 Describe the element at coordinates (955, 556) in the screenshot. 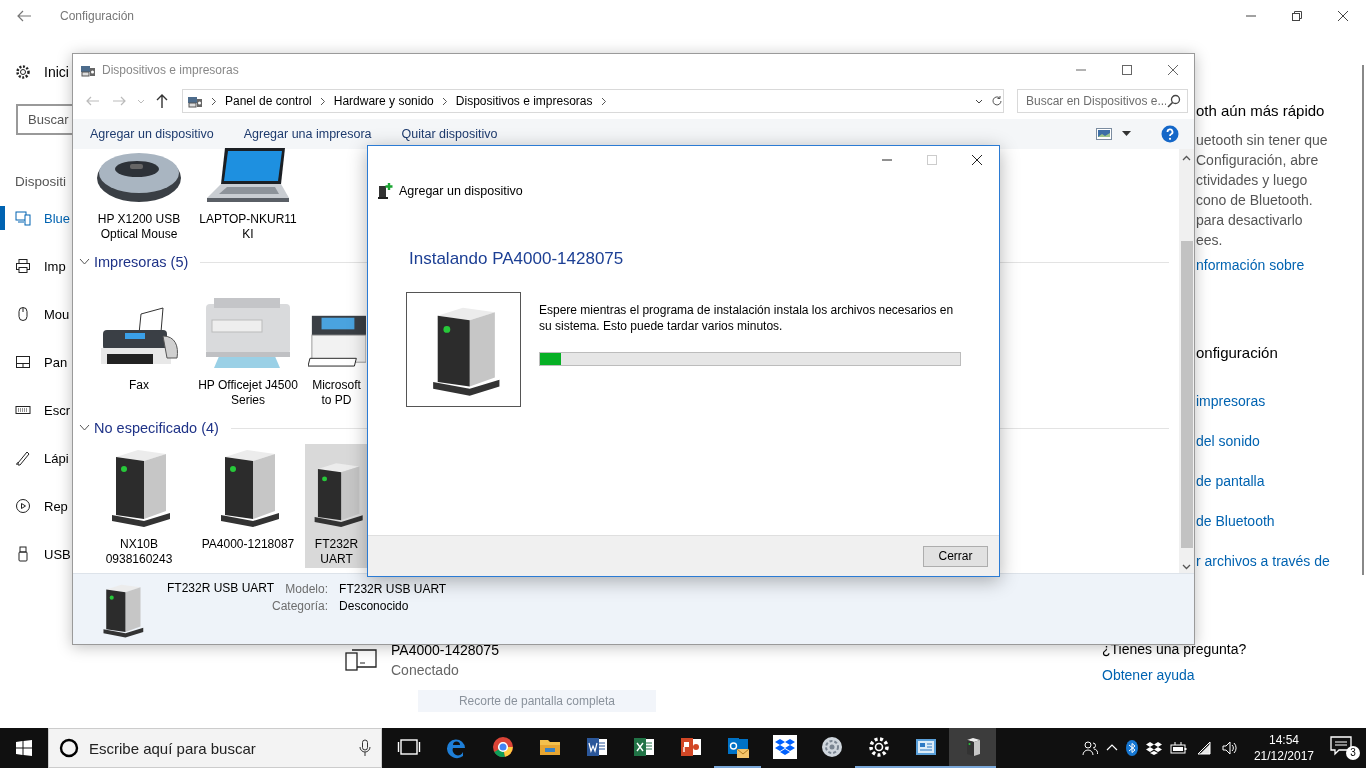

I see `close-button: Cerrar` at that location.